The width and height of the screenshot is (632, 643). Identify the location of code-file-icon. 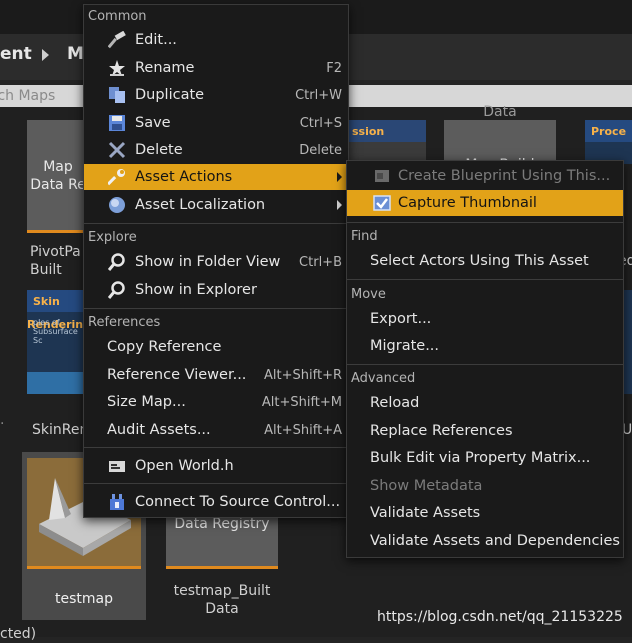
(117, 466).